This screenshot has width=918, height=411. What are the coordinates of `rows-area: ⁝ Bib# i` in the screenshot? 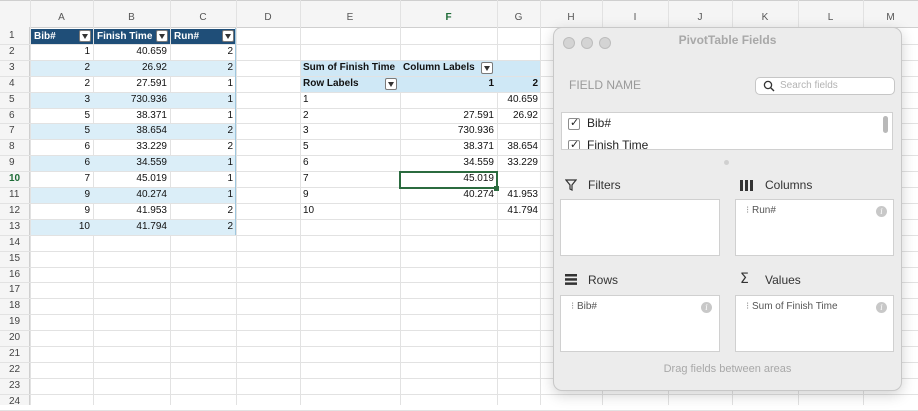 It's located at (640, 323).